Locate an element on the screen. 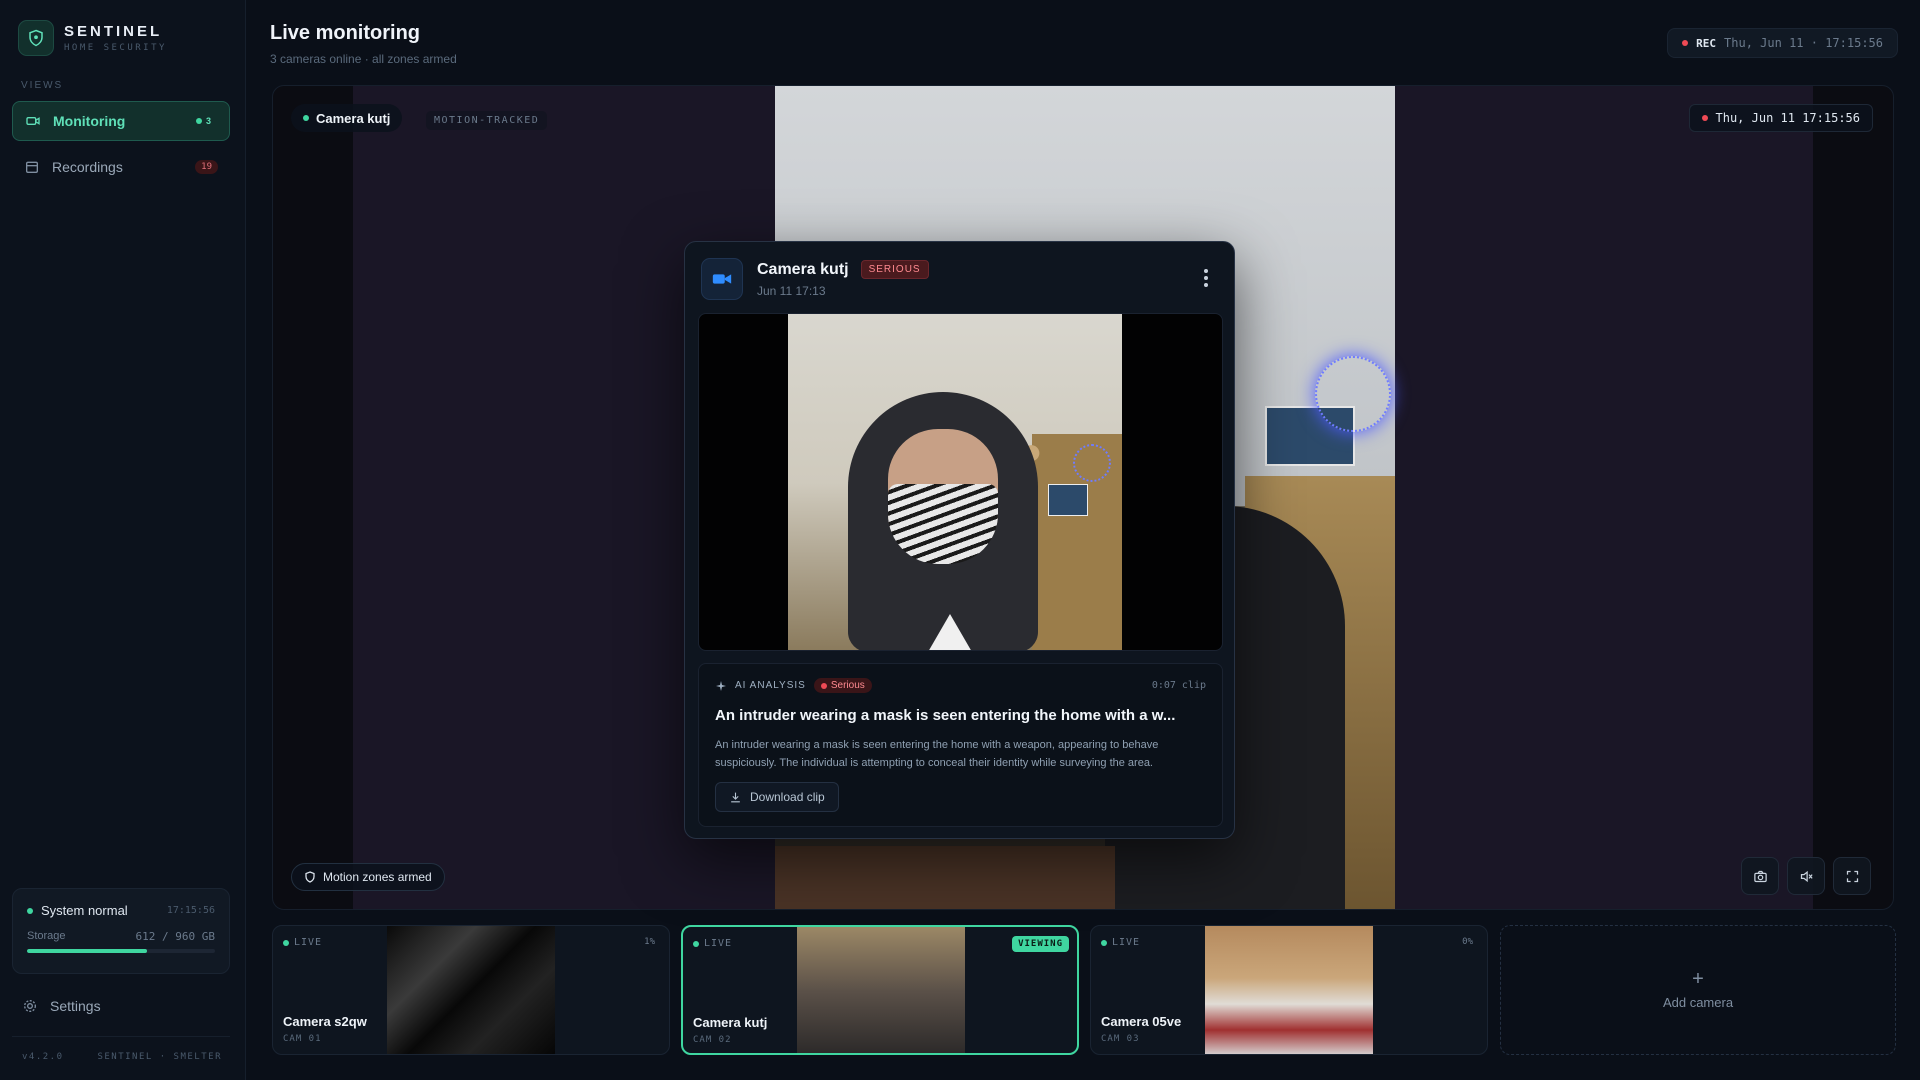  more-options-icon is located at coordinates (1206, 278).